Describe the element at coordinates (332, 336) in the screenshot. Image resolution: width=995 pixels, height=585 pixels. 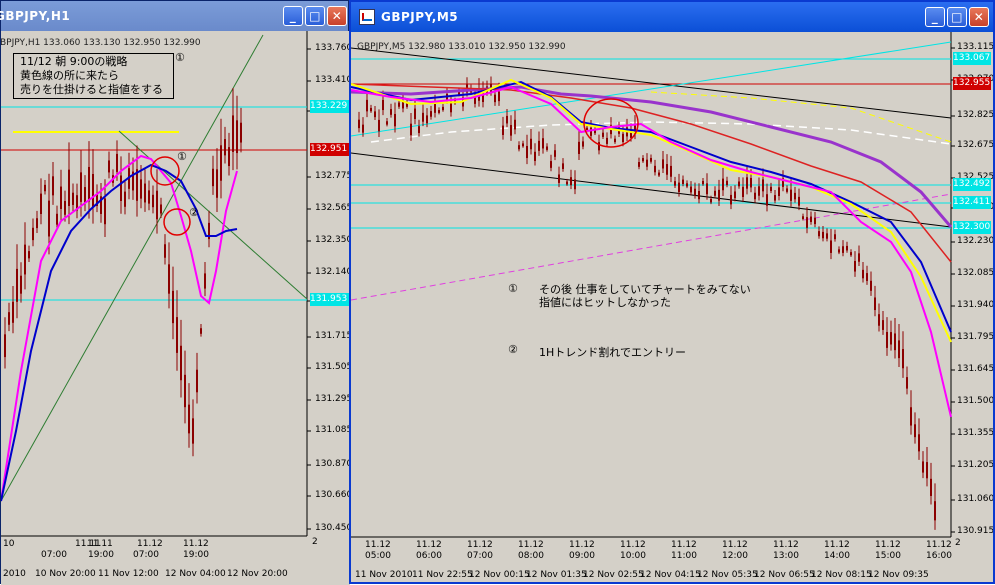
I see `h1-price-tick: 131.715` at that location.